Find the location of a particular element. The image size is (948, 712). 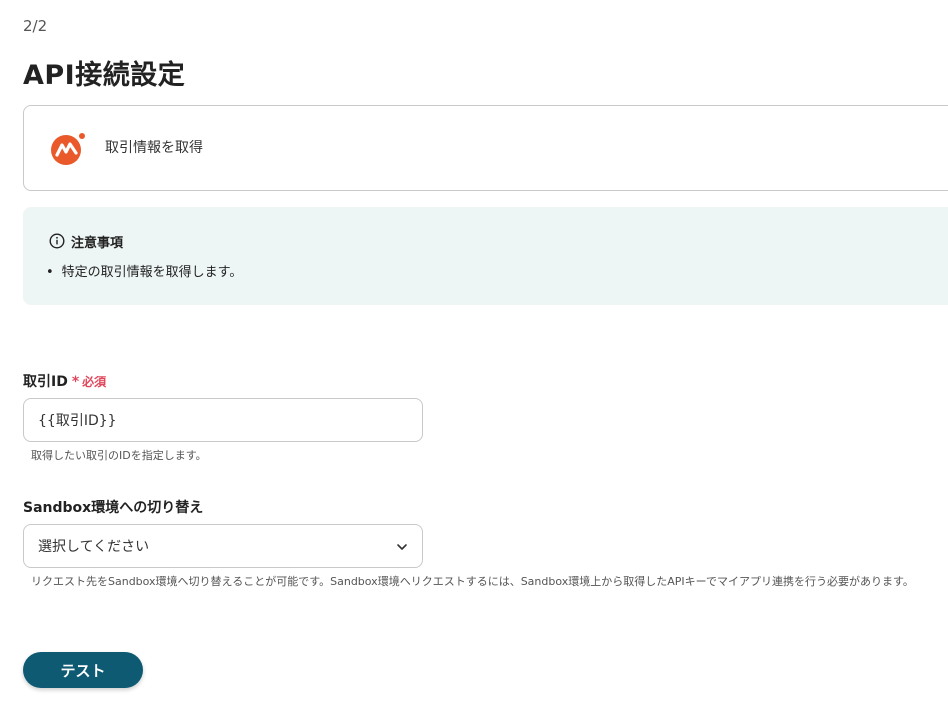

notice-box is located at coordinates (485, 256).